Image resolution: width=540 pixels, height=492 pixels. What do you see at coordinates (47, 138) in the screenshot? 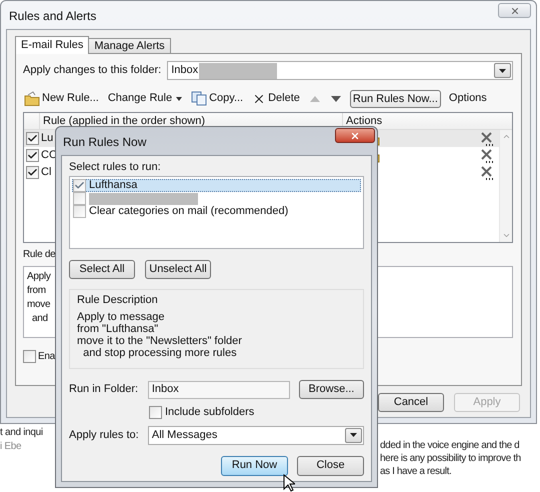
I see `rule-name: Lu` at bounding box center [47, 138].